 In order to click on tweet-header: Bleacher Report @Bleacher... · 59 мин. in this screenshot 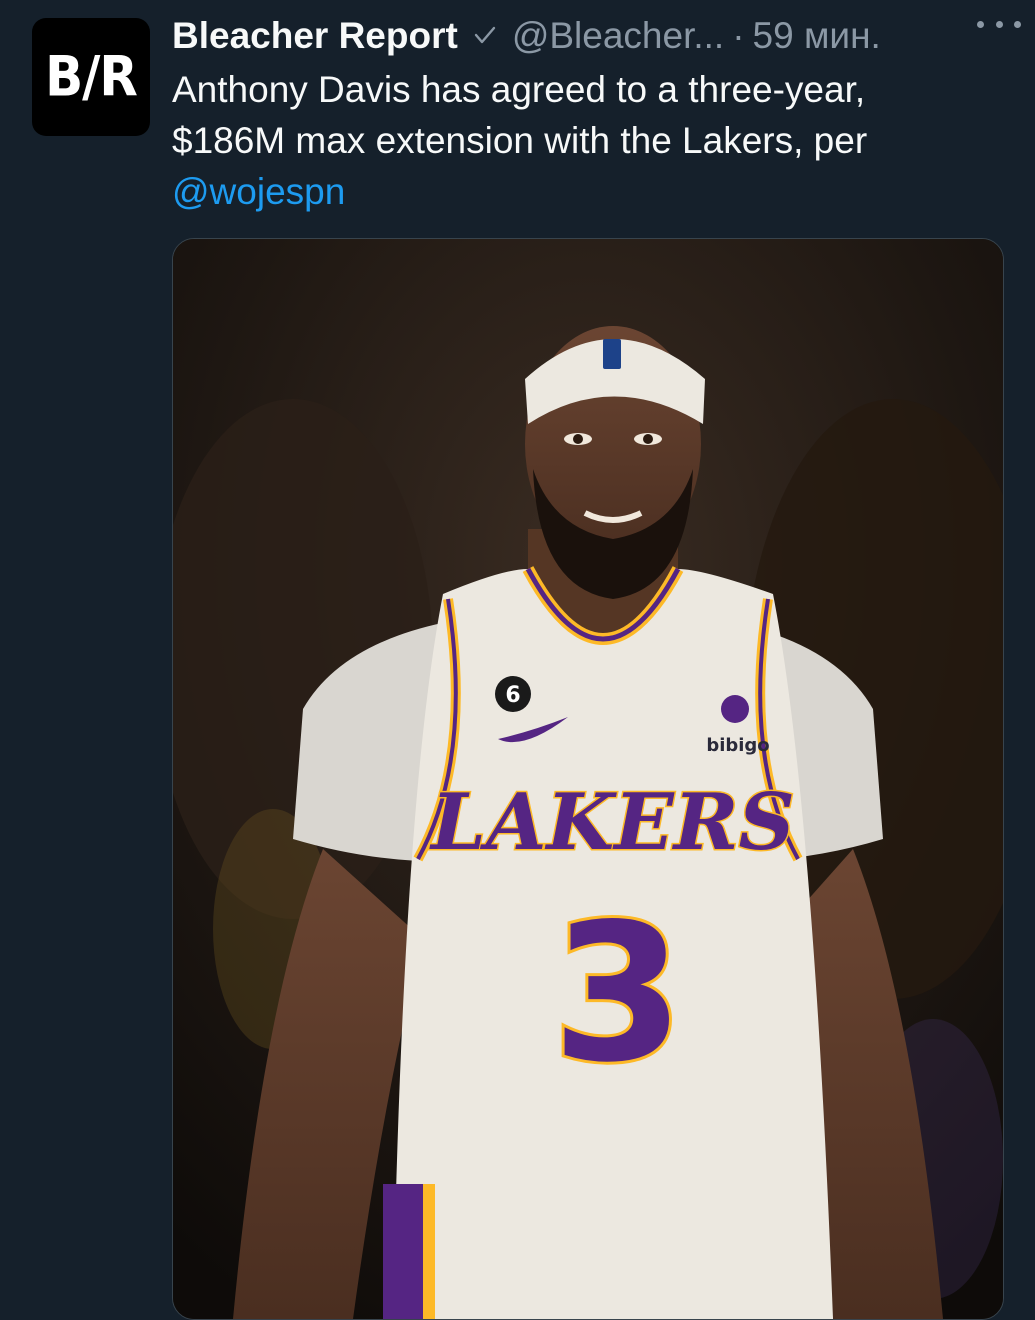, I will do `click(592, 36)`.